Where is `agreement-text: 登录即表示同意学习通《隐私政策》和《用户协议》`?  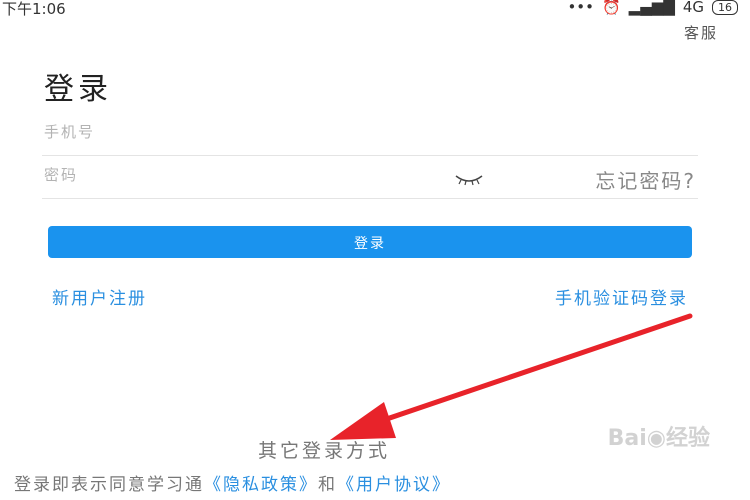
agreement-text: 登录即表示同意学习通《隐私政策》和《用户协议》 is located at coordinates (232, 482).